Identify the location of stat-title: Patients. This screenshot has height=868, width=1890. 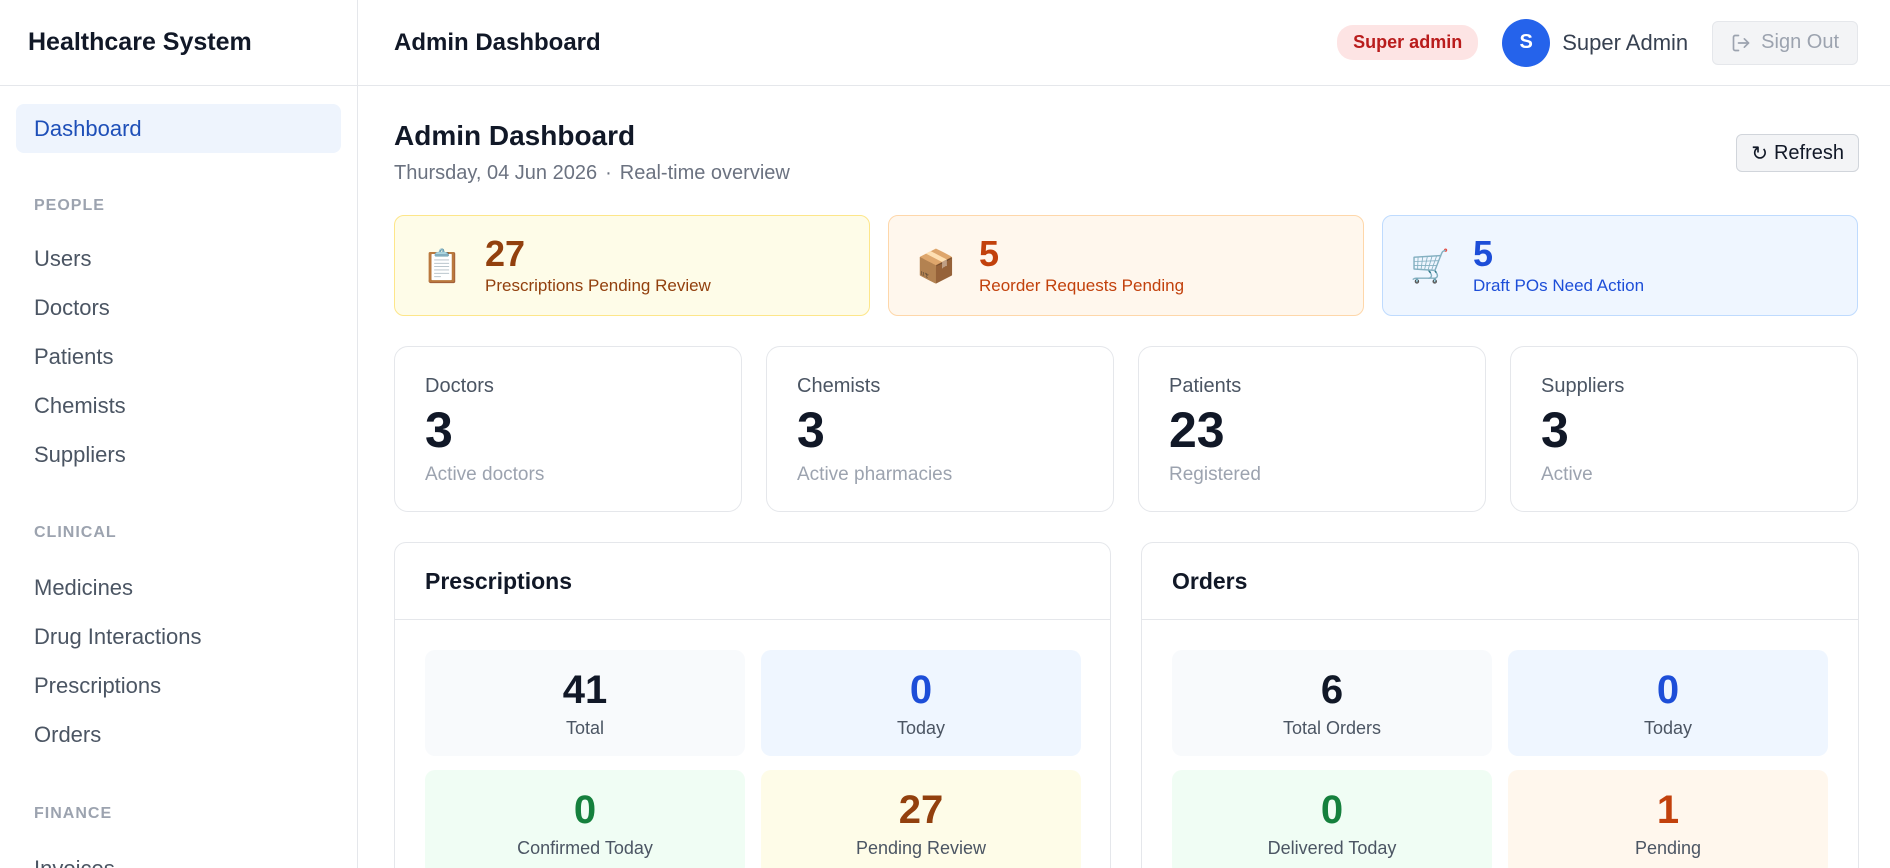
(1205, 386).